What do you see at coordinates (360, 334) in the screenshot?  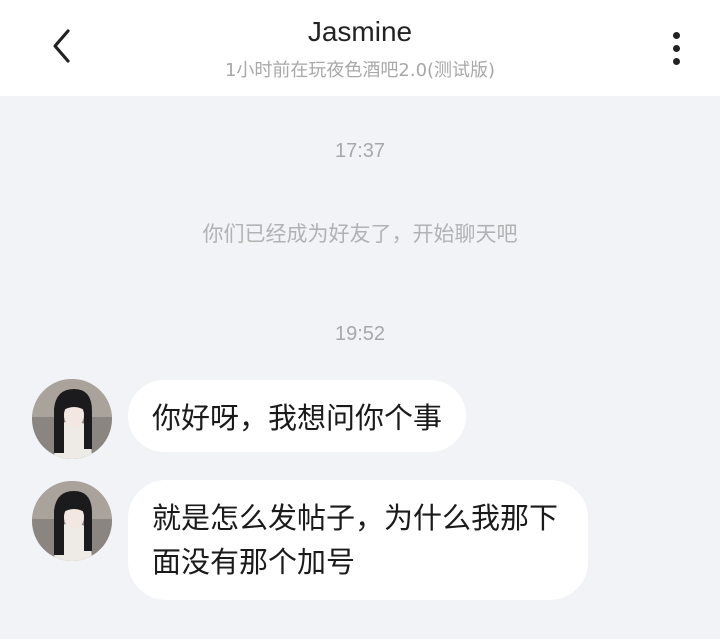 I see `timestamp: 19:52` at bounding box center [360, 334].